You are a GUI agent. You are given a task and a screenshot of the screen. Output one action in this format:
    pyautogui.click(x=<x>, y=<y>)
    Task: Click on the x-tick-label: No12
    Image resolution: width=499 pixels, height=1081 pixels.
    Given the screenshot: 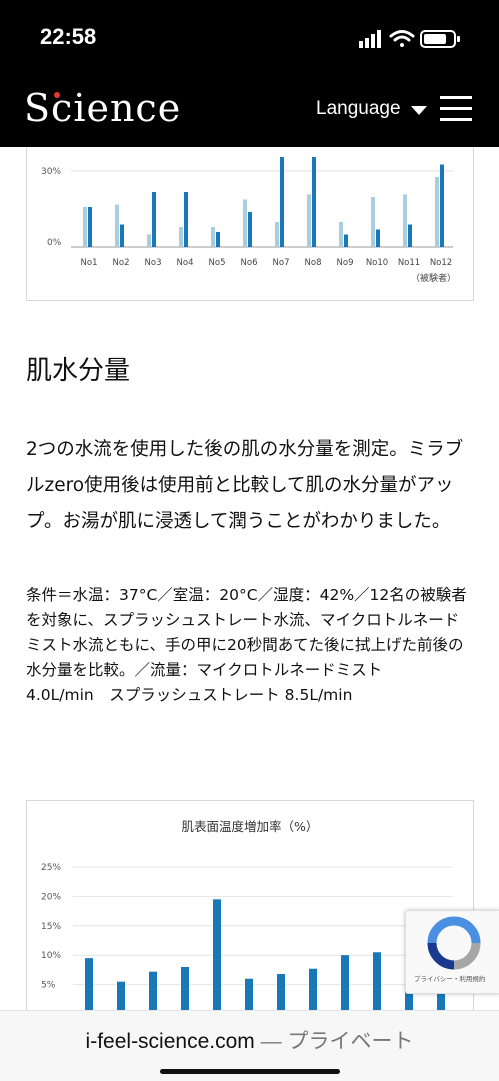 What is the action you would take?
    pyautogui.click(x=441, y=263)
    